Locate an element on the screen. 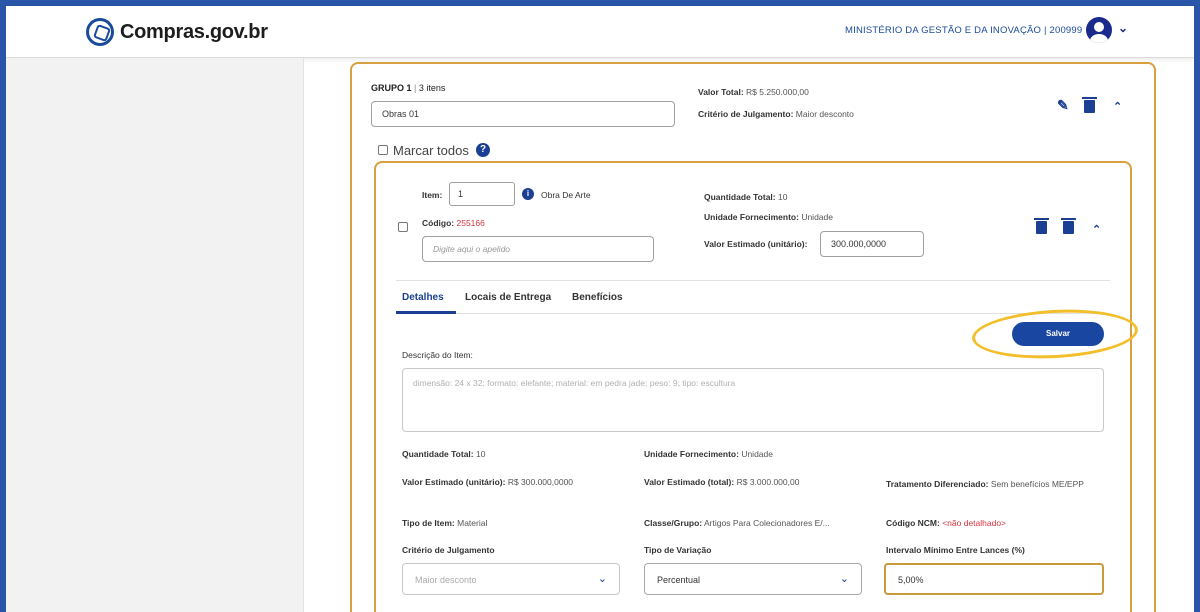 This screenshot has width=1200, height=612. group-title: GRUPO 1 | 3 itens is located at coordinates (408, 88).